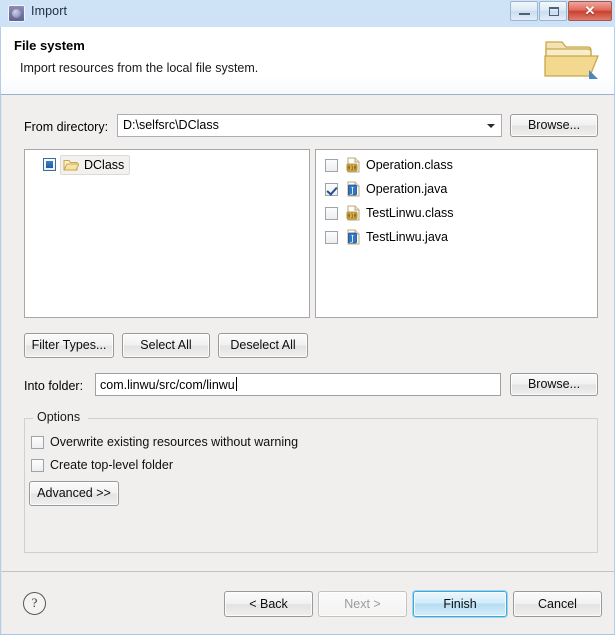 The image size is (615, 635). What do you see at coordinates (298, 384) in the screenshot?
I see `into-folder-input: com.linwu/src/com/linwu` at bounding box center [298, 384].